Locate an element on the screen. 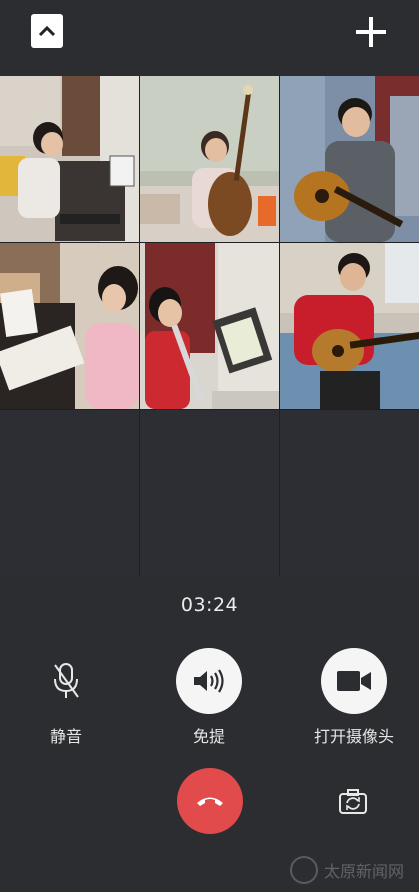  top-bar is located at coordinates (209, 38).